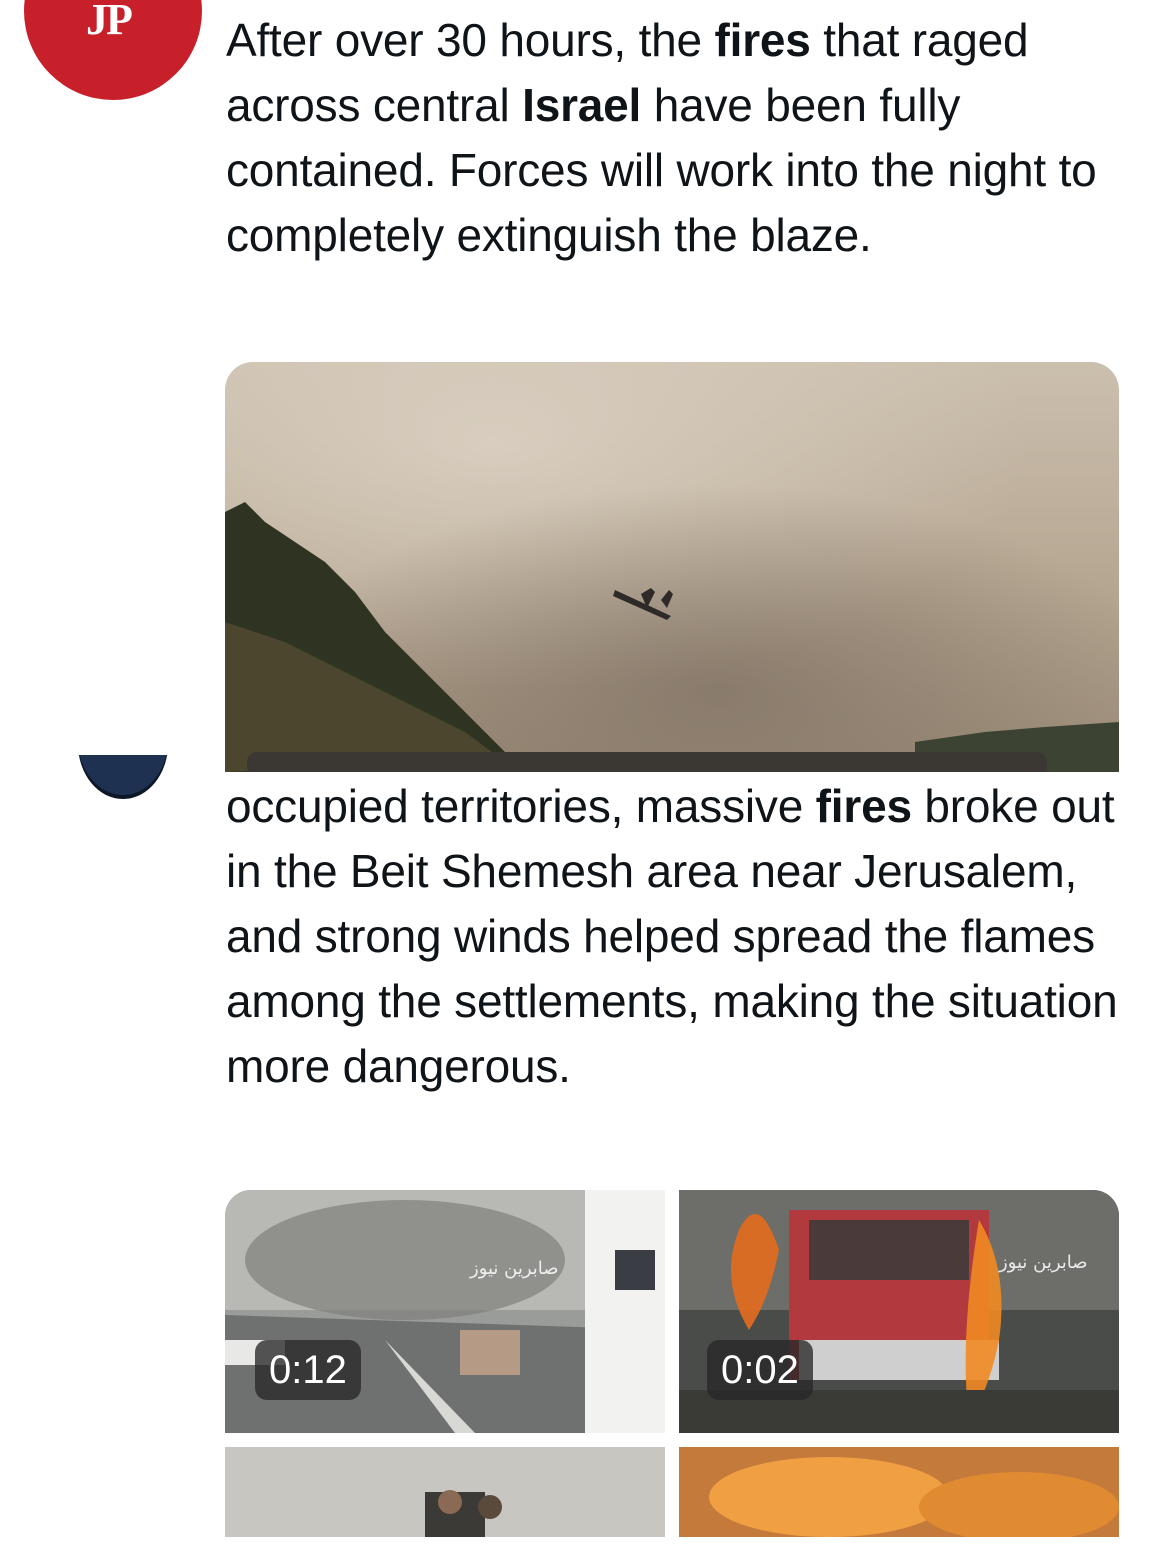 This screenshot has width=1169, height=1557. What do you see at coordinates (760, 1370) in the screenshot?
I see `video-duration: 0:02` at bounding box center [760, 1370].